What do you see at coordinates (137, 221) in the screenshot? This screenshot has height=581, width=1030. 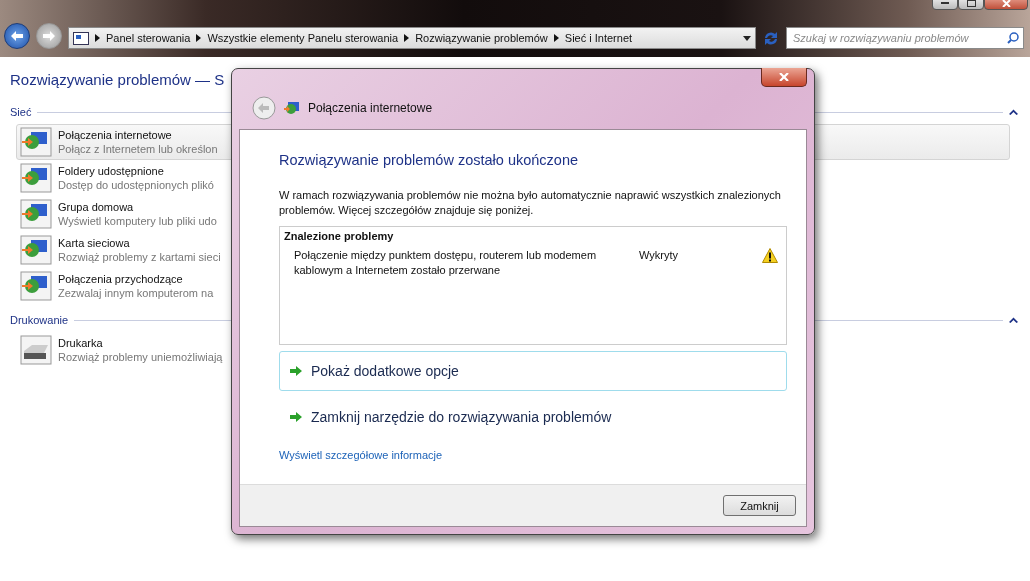 I see `item-description: Wyświetl komputery lub pliki udo` at bounding box center [137, 221].